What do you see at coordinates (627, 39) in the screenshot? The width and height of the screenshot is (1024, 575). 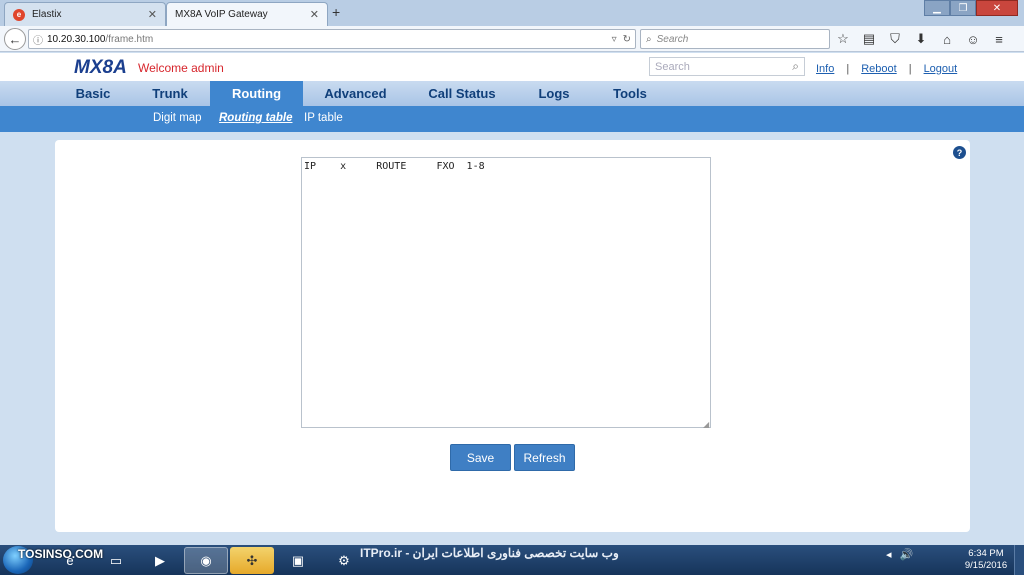 I see `reload-icon: ↻` at bounding box center [627, 39].